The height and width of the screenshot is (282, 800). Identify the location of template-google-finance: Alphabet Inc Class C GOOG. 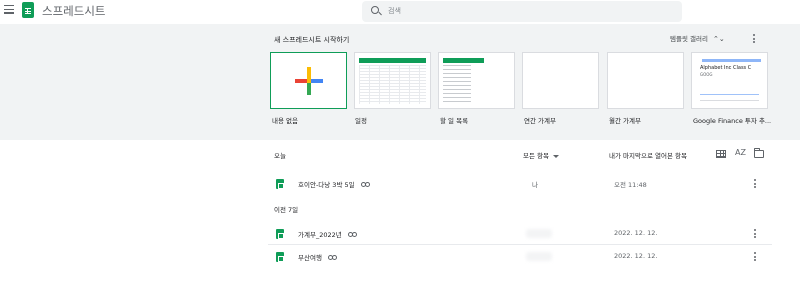
(729, 80).